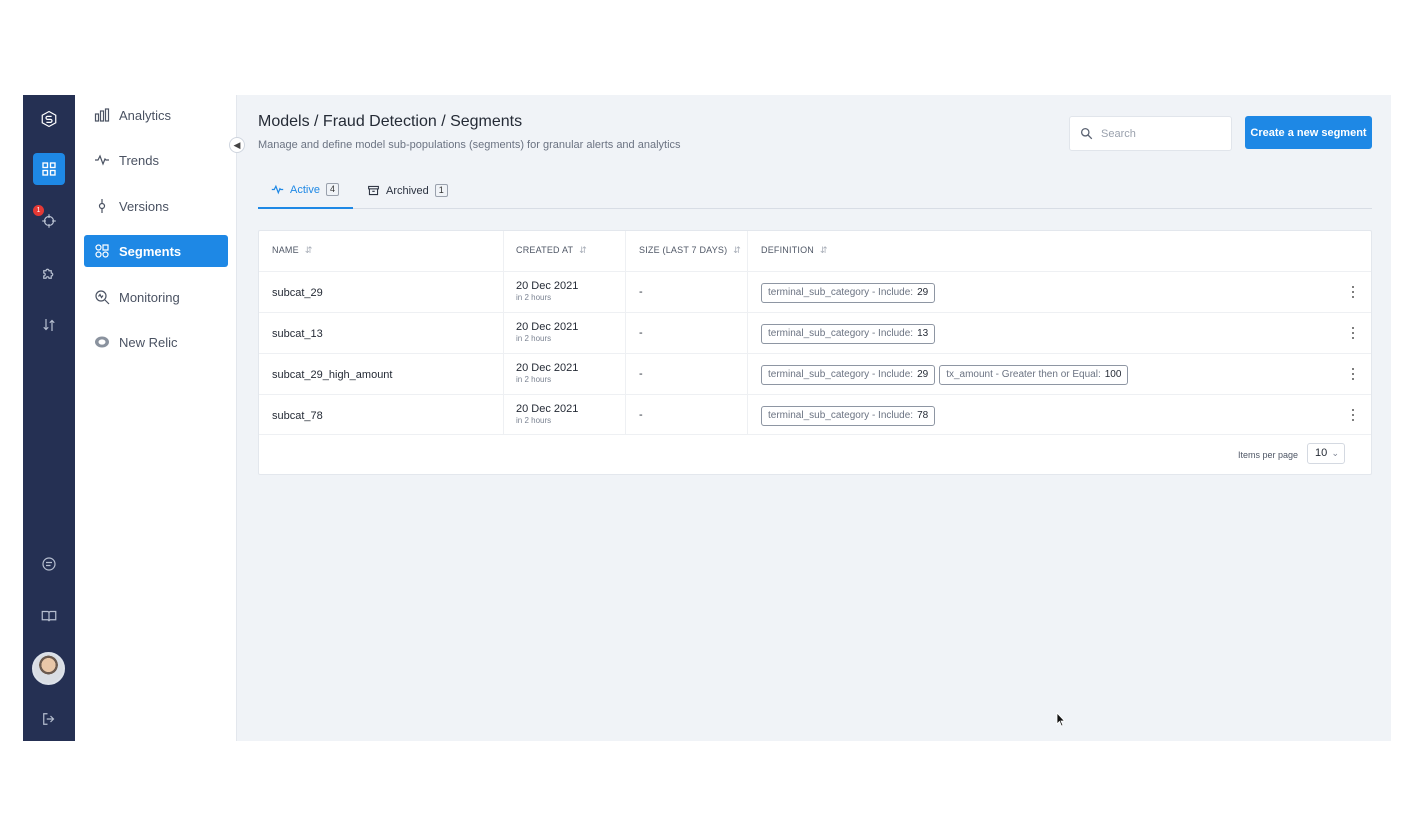 The image size is (1414, 824). Describe the element at coordinates (49, 616) in the screenshot. I see `book-icon` at that location.